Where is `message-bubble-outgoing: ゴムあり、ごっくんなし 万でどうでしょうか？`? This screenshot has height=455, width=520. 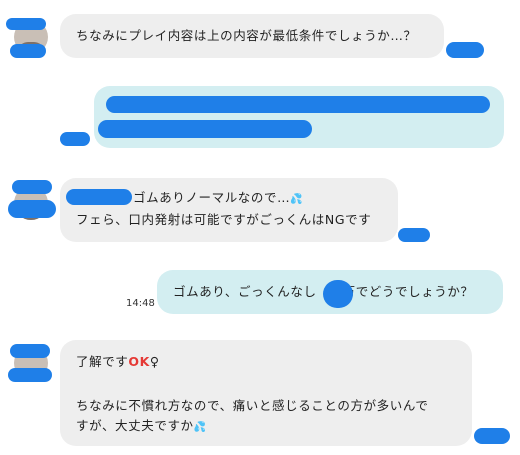 message-bubble-outgoing: ゴムあり、ごっくんなし 万でどうでしょうか？ is located at coordinates (330, 292).